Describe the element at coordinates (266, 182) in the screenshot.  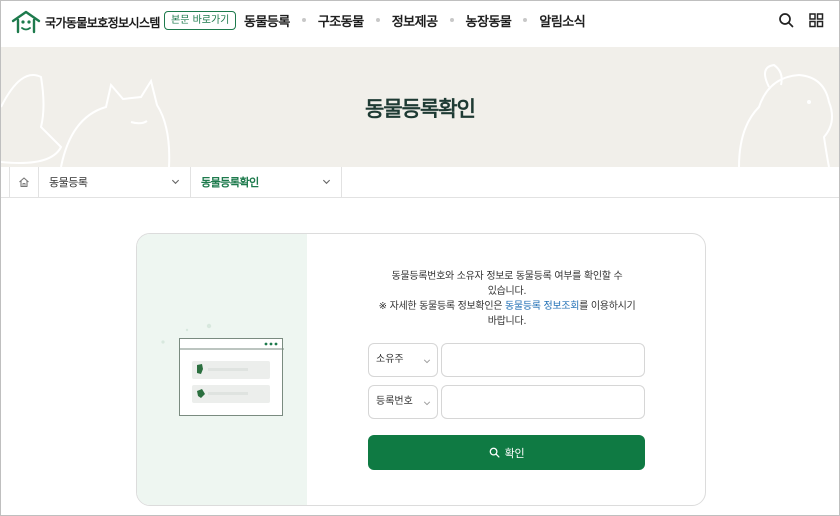
I see `breadcrumb-level2-dropdown: 동물등록확인` at that location.